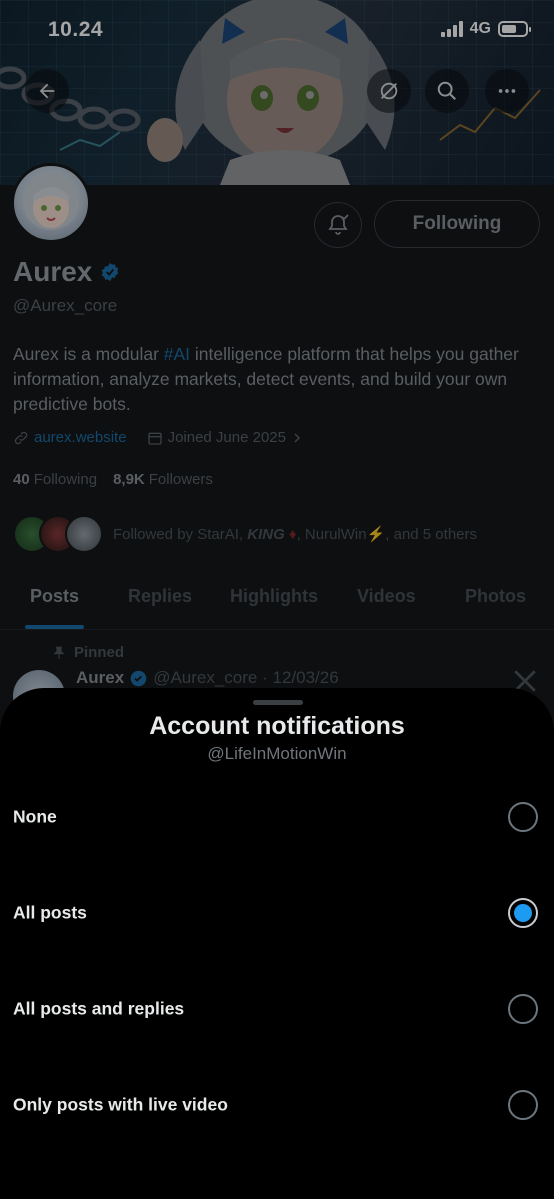 Image resolution: width=554 pixels, height=1199 pixels. Describe the element at coordinates (278, 702) in the screenshot. I see `sheet-grabber-handle` at that location.